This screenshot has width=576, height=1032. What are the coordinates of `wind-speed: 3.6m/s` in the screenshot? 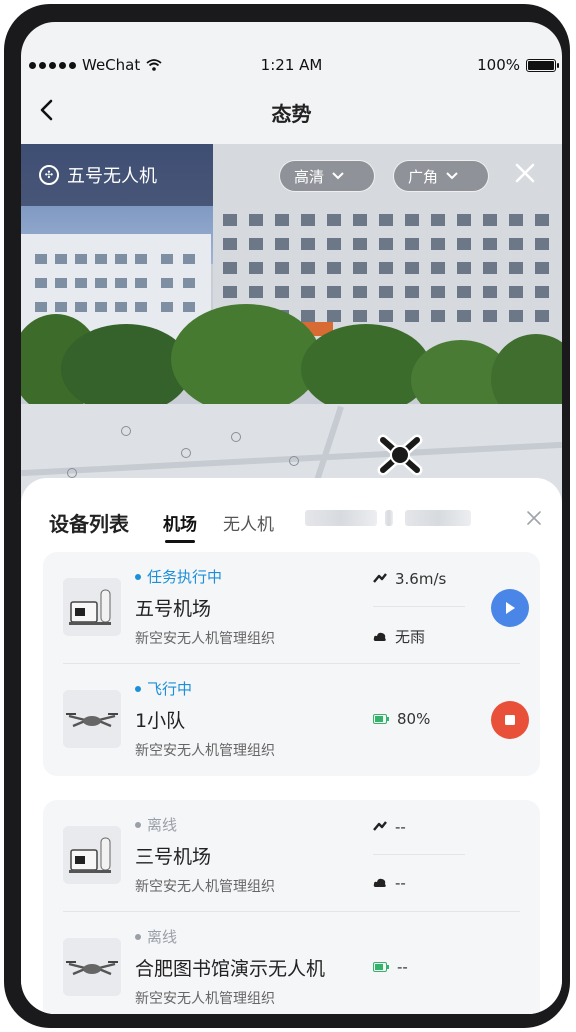 It's located at (409, 579).